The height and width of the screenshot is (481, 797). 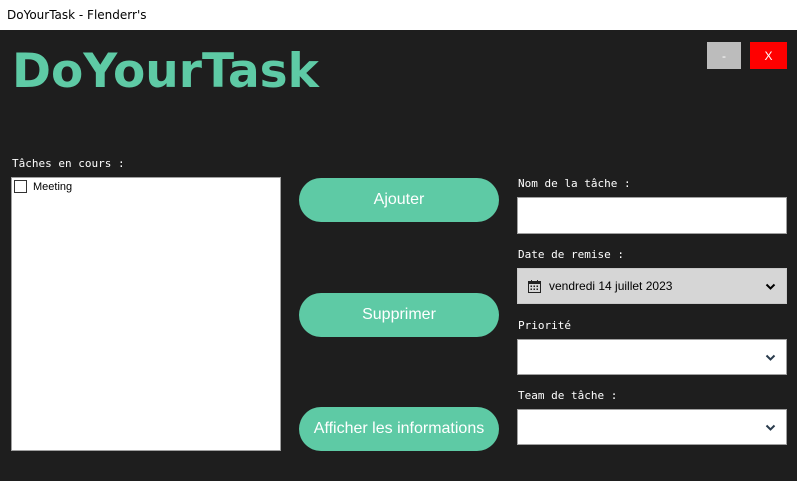 I want to click on task-name-label: Nom de la tâche :, so click(x=574, y=183).